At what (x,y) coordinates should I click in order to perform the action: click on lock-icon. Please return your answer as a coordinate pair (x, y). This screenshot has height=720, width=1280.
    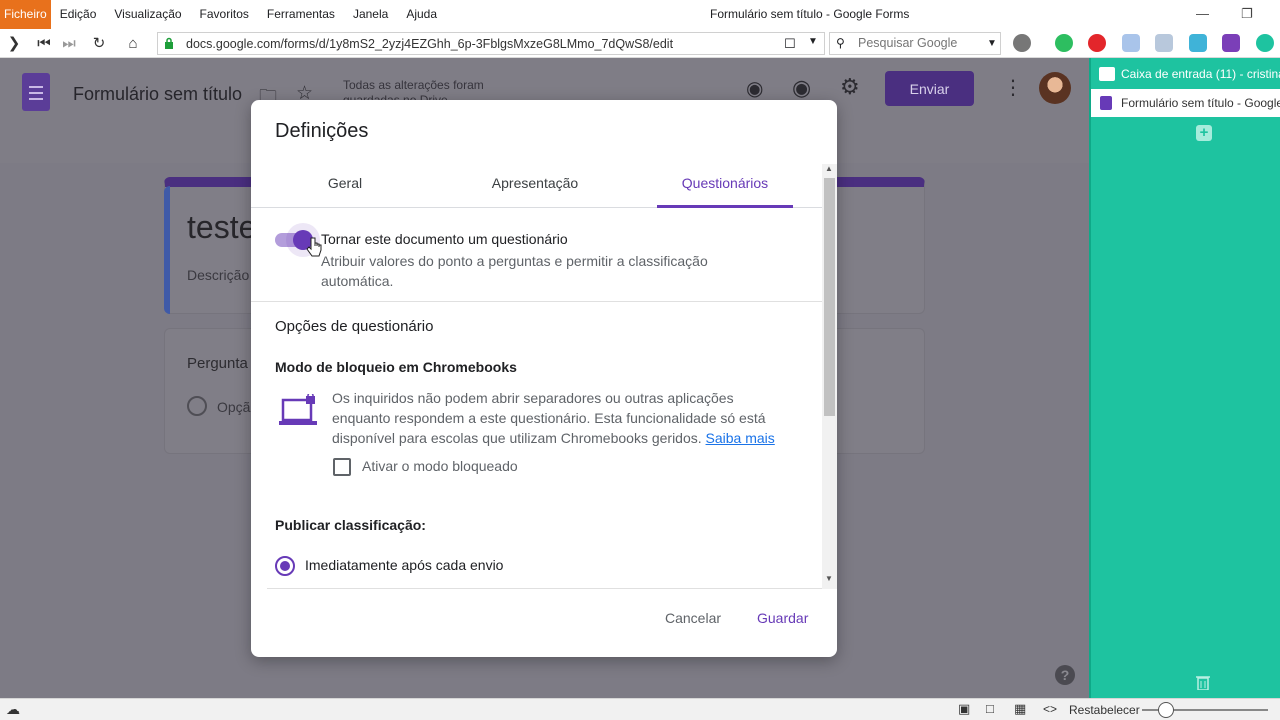
    Looking at the image, I should click on (169, 43).